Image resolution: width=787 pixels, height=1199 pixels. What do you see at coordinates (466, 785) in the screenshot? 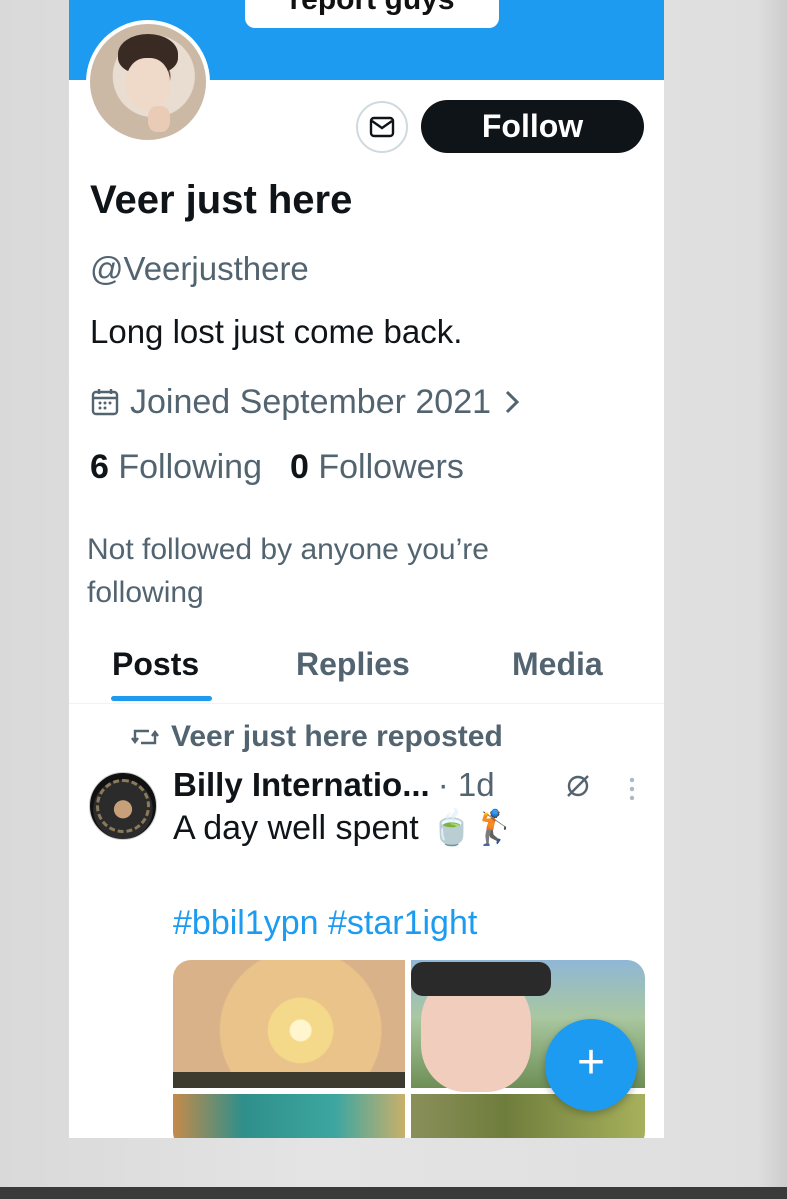
I see `post-time: · 1d` at bounding box center [466, 785].